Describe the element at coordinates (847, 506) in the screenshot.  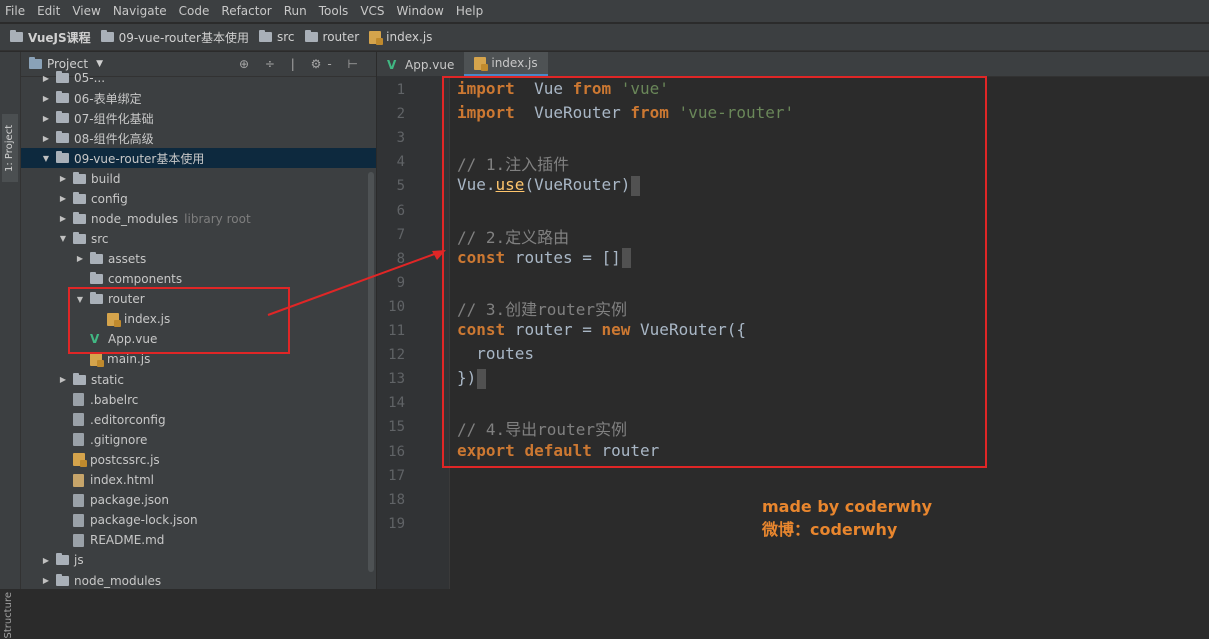
I see `caption-line-1: made by coderwhy` at that location.